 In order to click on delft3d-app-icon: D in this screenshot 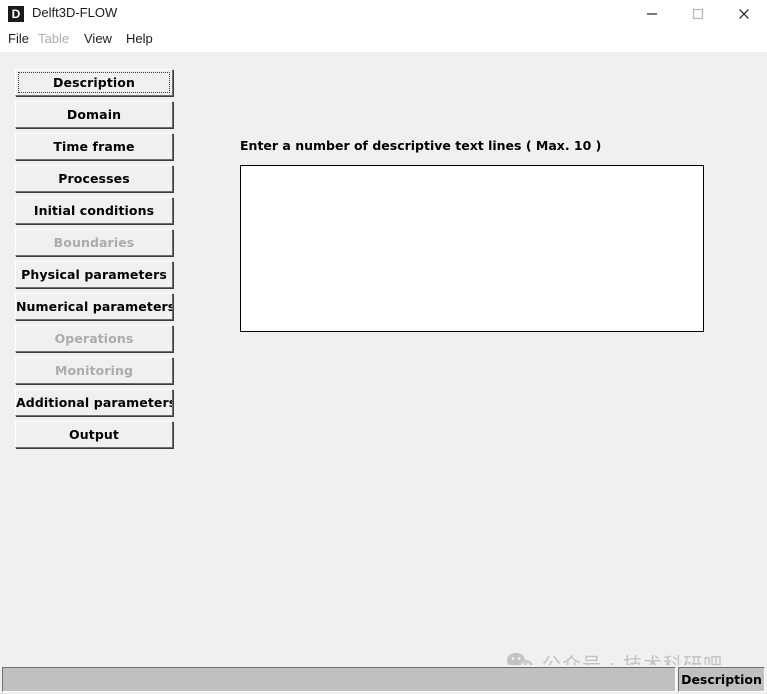, I will do `click(16, 14)`.